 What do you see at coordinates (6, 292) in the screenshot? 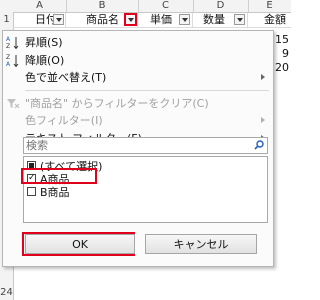
I see `row-number: 24` at bounding box center [6, 292].